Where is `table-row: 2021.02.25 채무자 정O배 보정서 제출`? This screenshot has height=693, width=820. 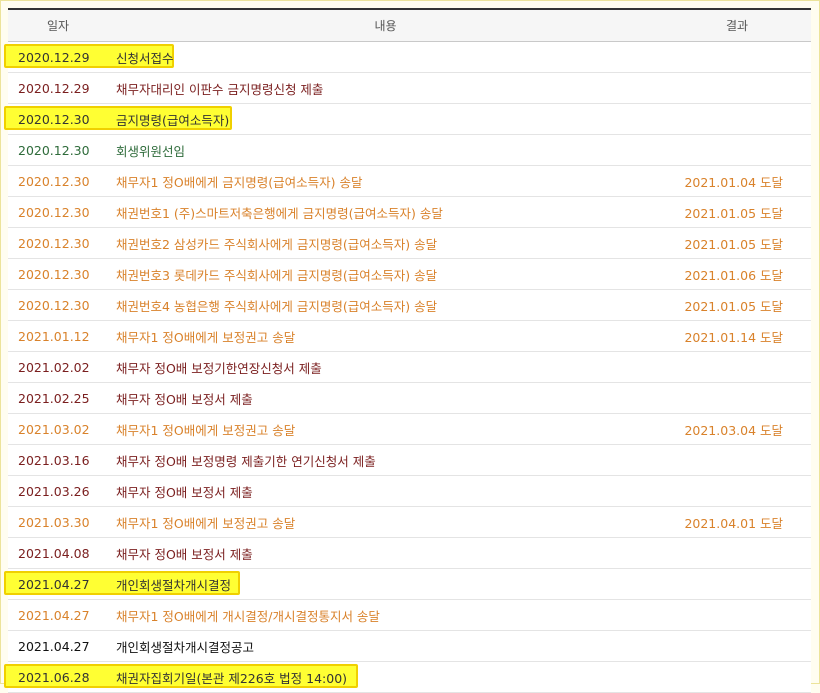 table-row: 2021.02.25 채무자 정O배 보정서 제출 is located at coordinates (409, 398).